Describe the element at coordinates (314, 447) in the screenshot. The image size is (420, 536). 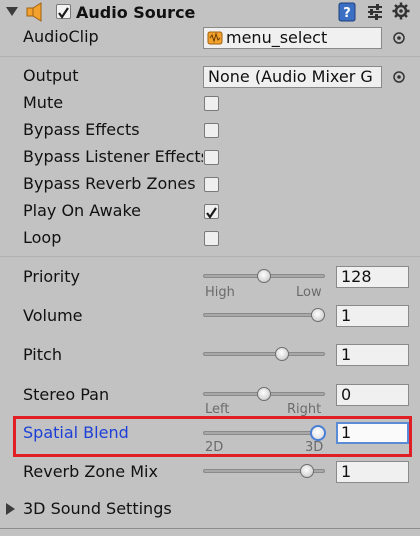
I see `spatial-blend-max-label: 3D` at that location.